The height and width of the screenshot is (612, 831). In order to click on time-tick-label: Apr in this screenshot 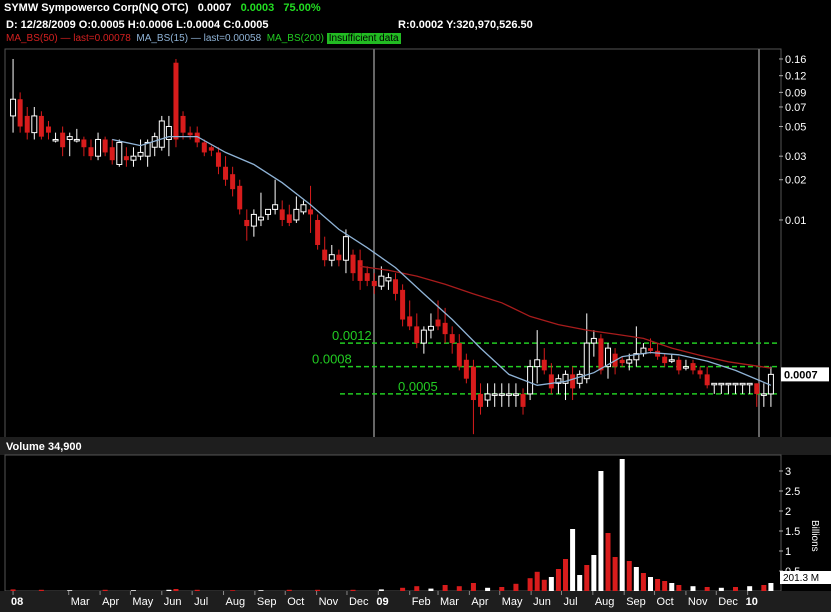, I will do `click(110, 602)`.